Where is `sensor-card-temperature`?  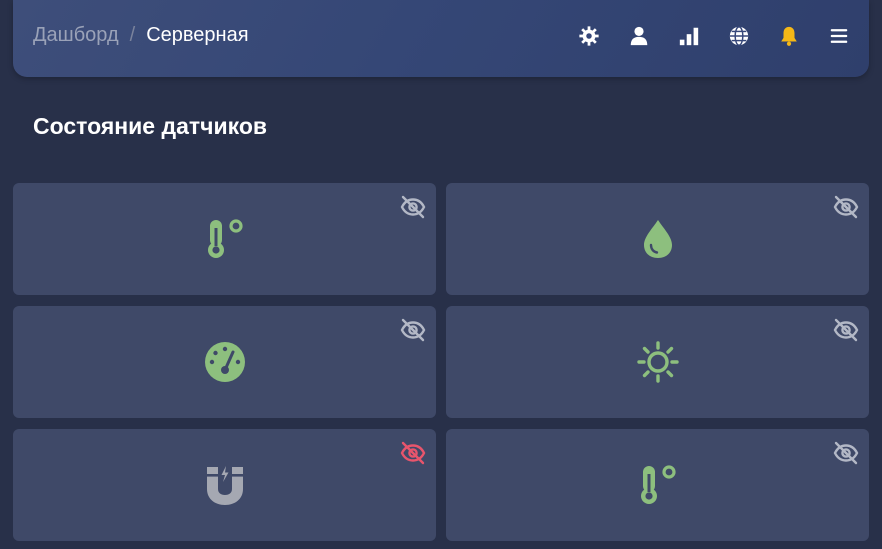 sensor-card-temperature is located at coordinates (224, 239).